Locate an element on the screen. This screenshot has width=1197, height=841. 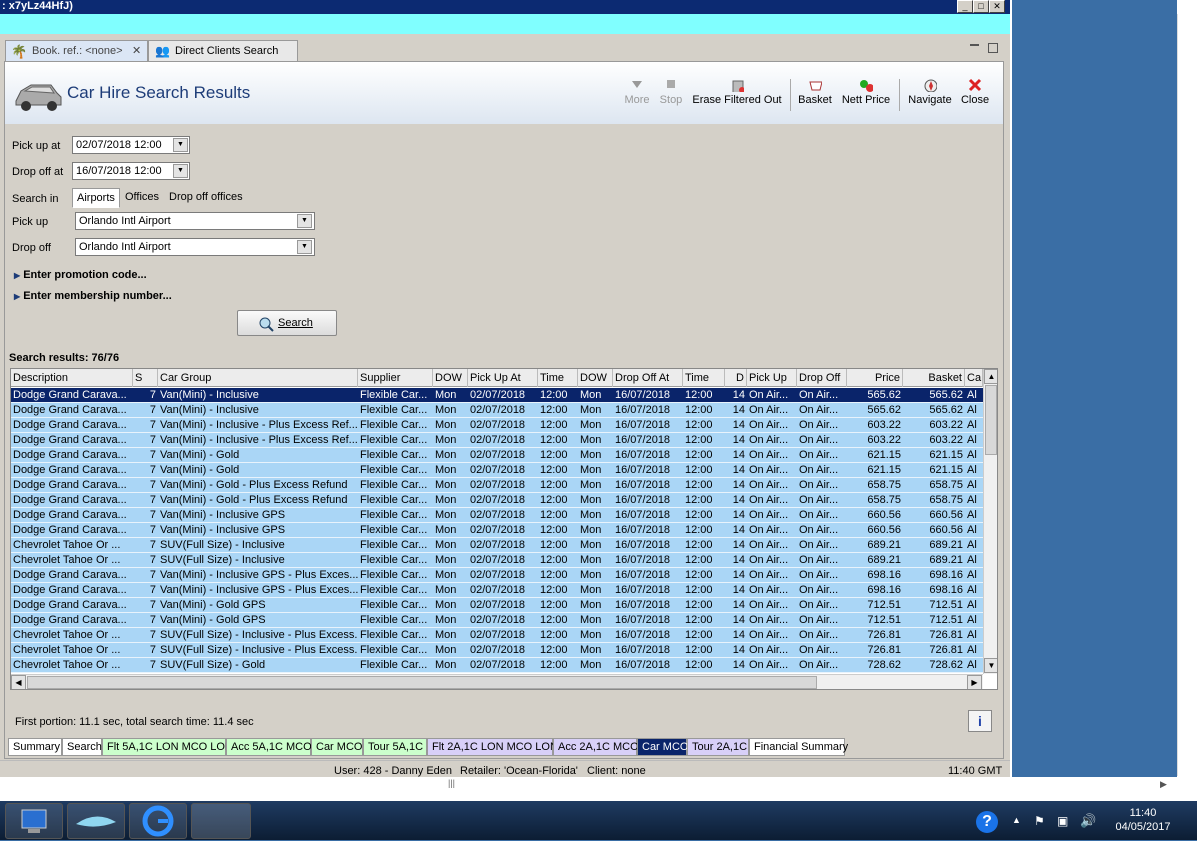
tab-direct-clients-search: 👥 Direct Clients Search is located at coordinates (223, 51).